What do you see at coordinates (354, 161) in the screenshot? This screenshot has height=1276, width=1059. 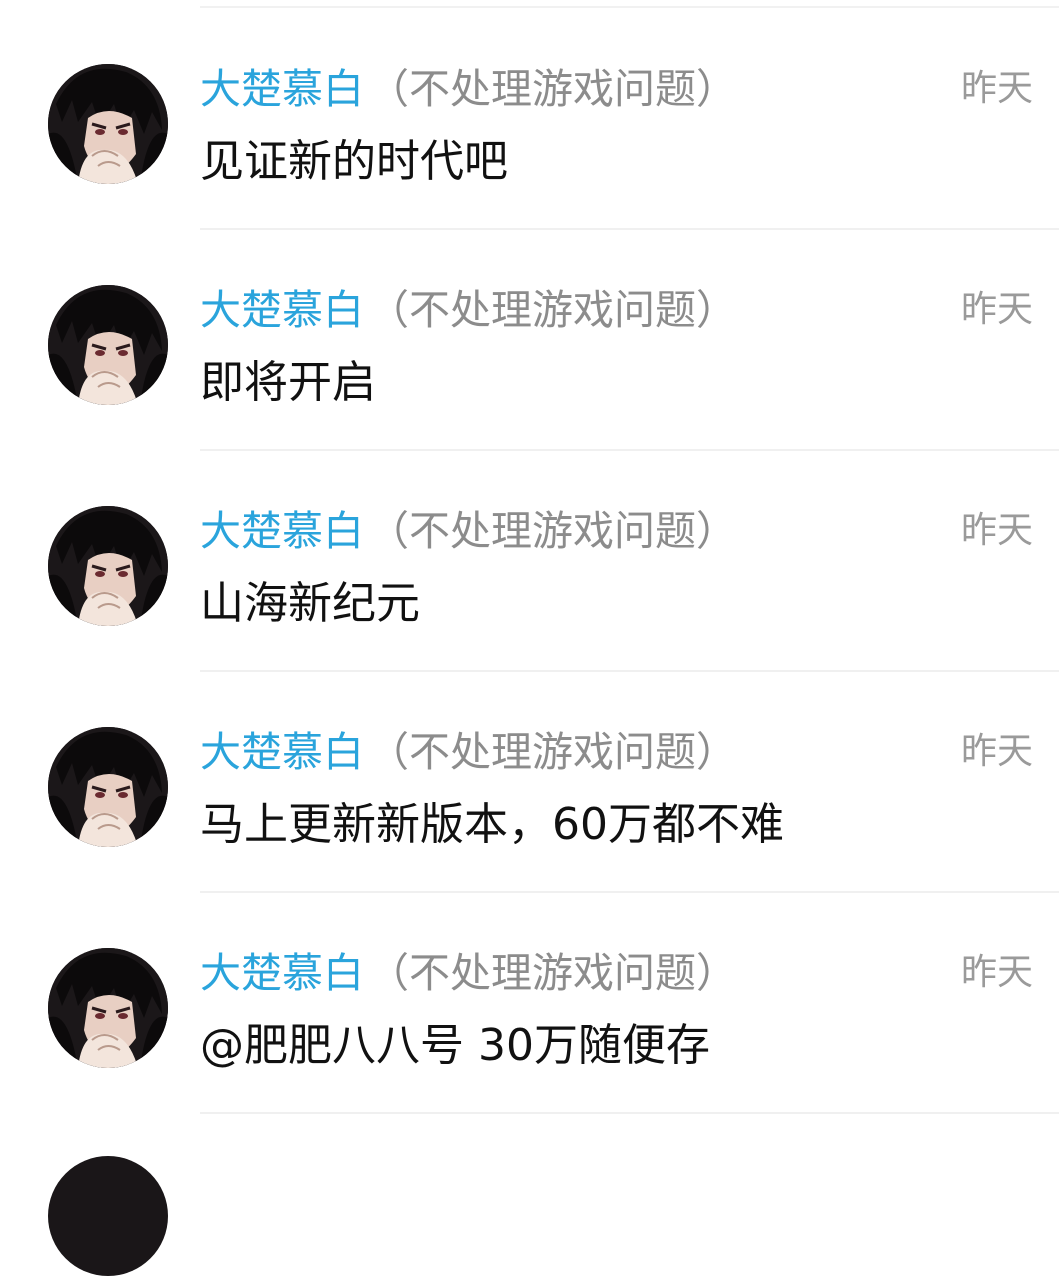 I see `message-text: 见证新的时代吧` at bounding box center [354, 161].